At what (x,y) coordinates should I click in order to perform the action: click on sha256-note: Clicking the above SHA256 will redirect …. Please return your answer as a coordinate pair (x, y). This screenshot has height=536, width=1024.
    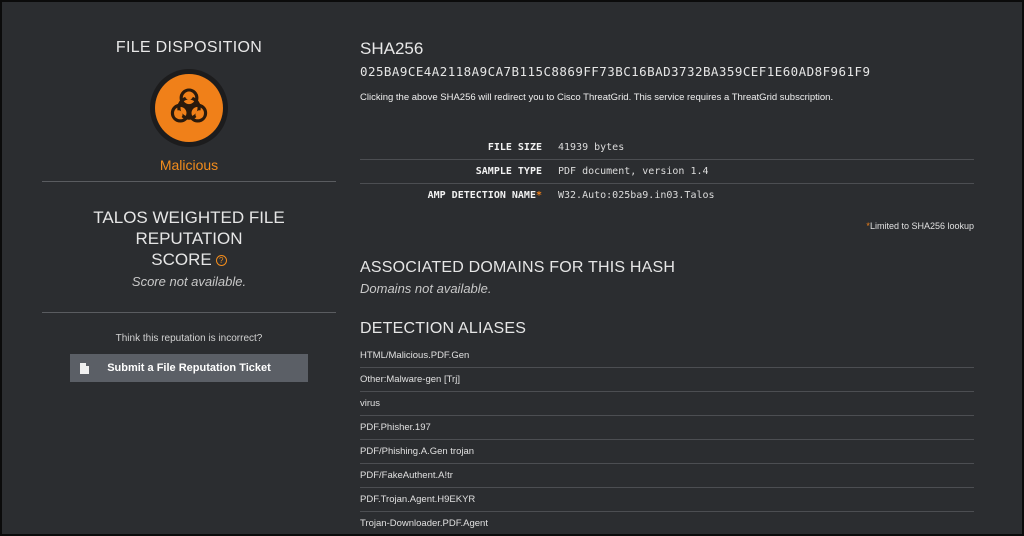
    Looking at the image, I should click on (597, 97).